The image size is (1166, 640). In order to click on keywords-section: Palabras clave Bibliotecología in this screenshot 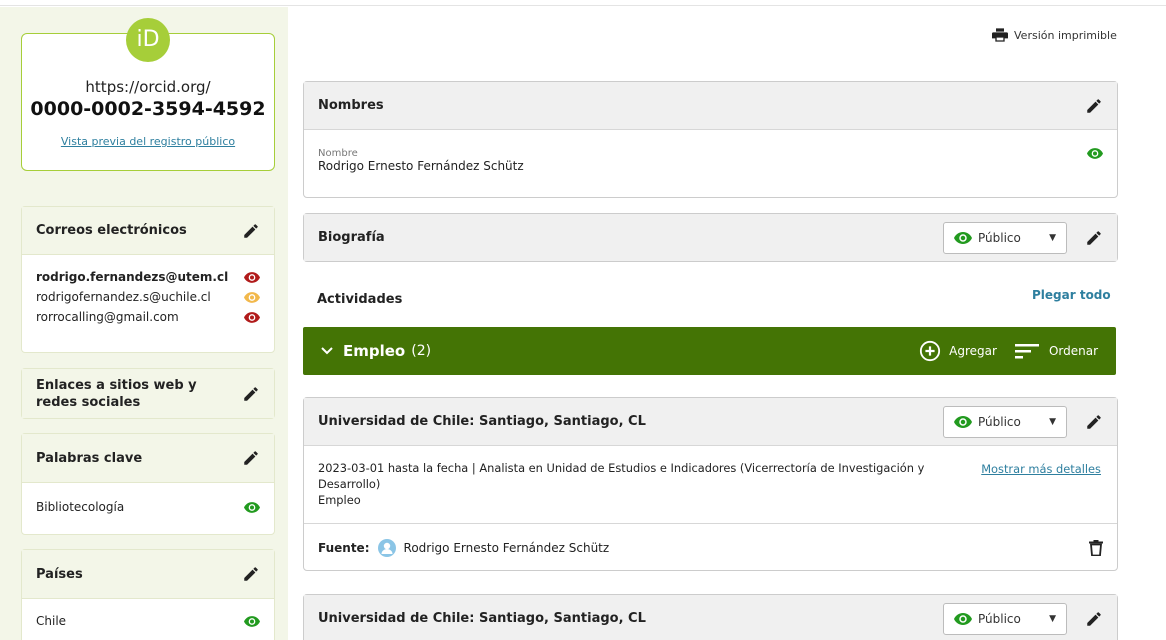, I will do `click(148, 484)`.